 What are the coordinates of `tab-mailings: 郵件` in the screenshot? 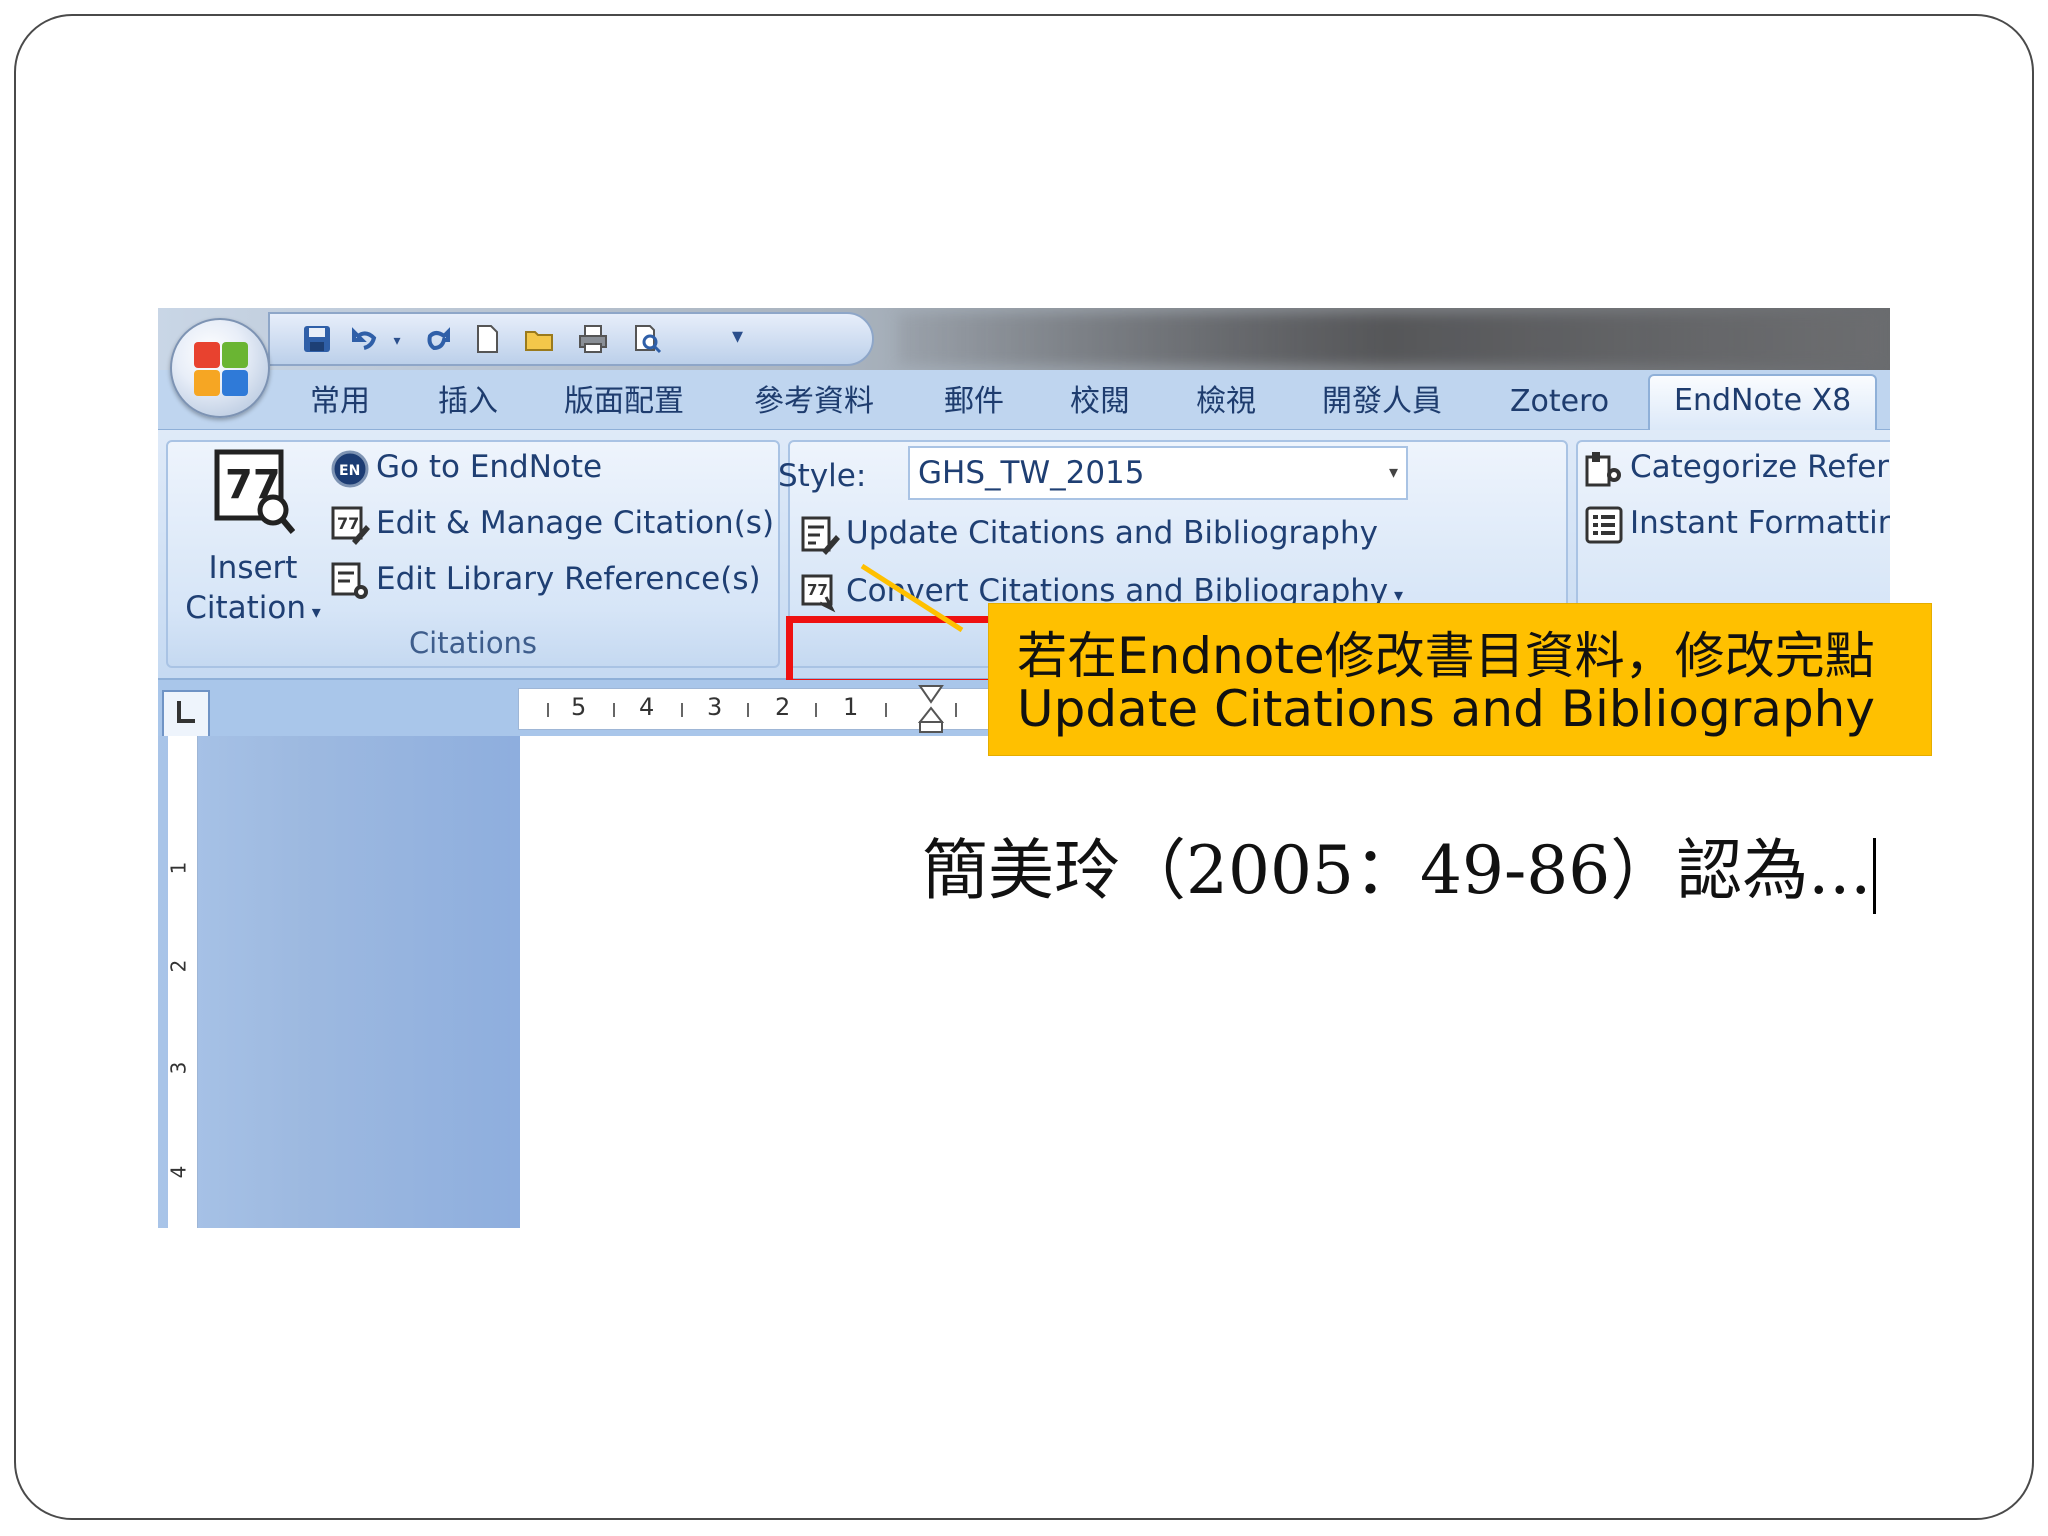 It's located at (974, 402).